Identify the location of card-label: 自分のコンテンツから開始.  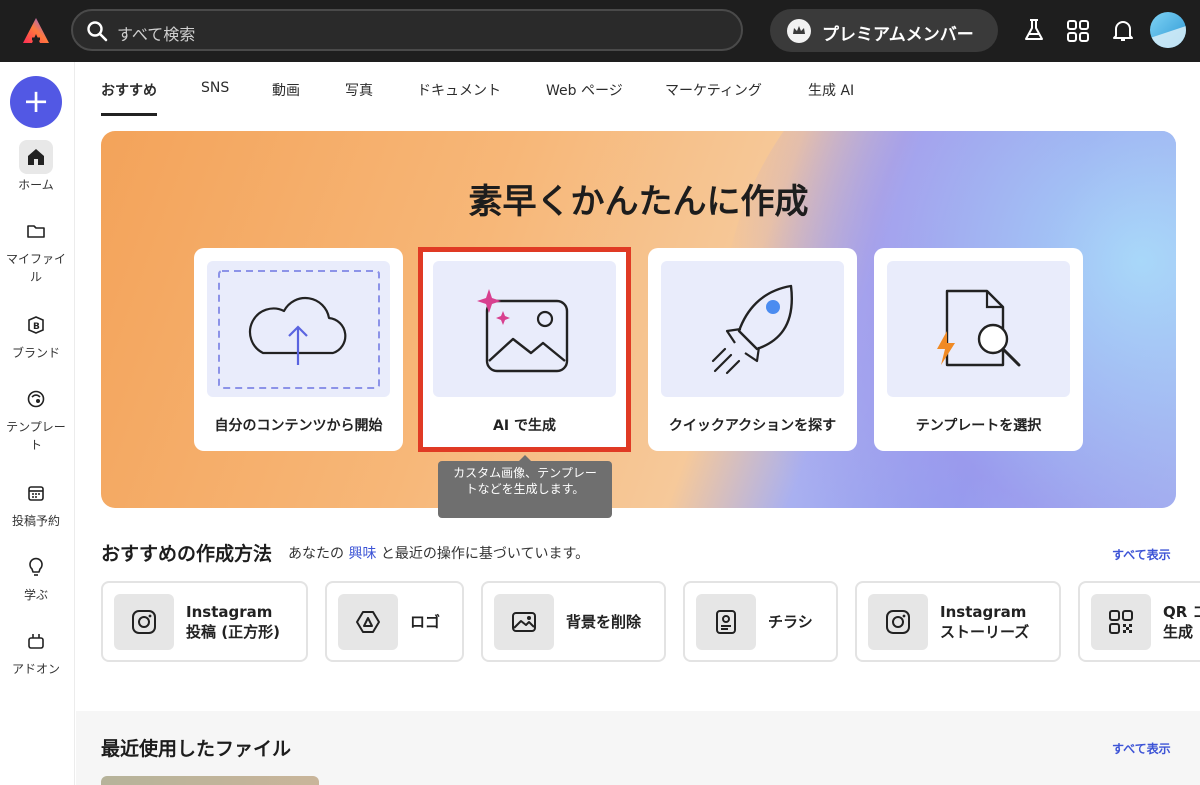
(298, 426).